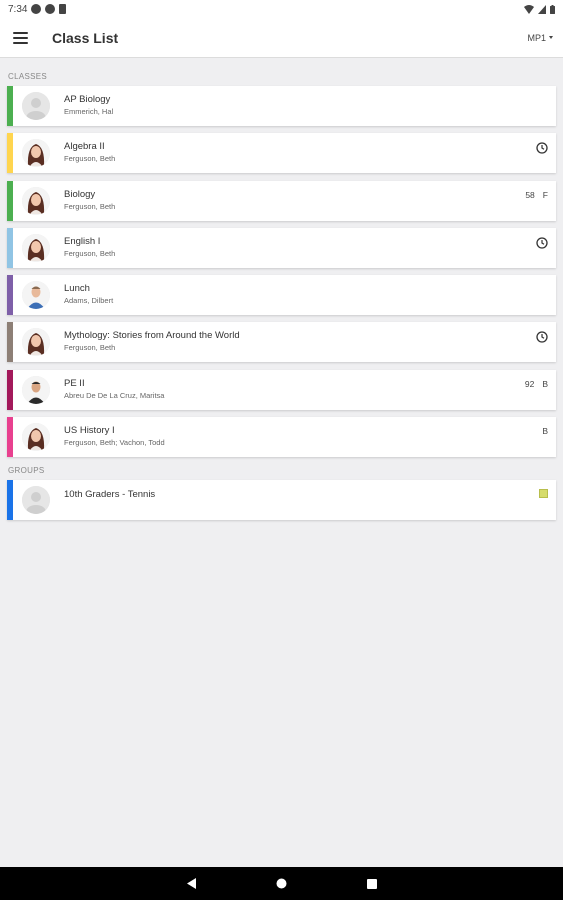 The image size is (563, 900). What do you see at coordinates (551, 37) in the screenshot?
I see `caret-down-icon` at bounding box center [551, 37].